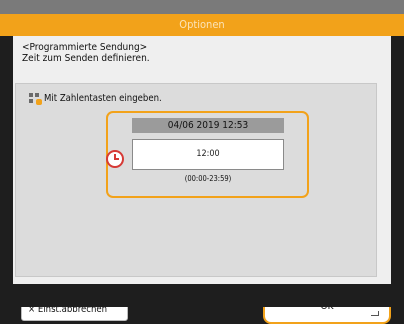 The image size is (404, 324). Describe the element at coordinates (202, 7) in the screenshot. I see `top-status-bar` at that location.